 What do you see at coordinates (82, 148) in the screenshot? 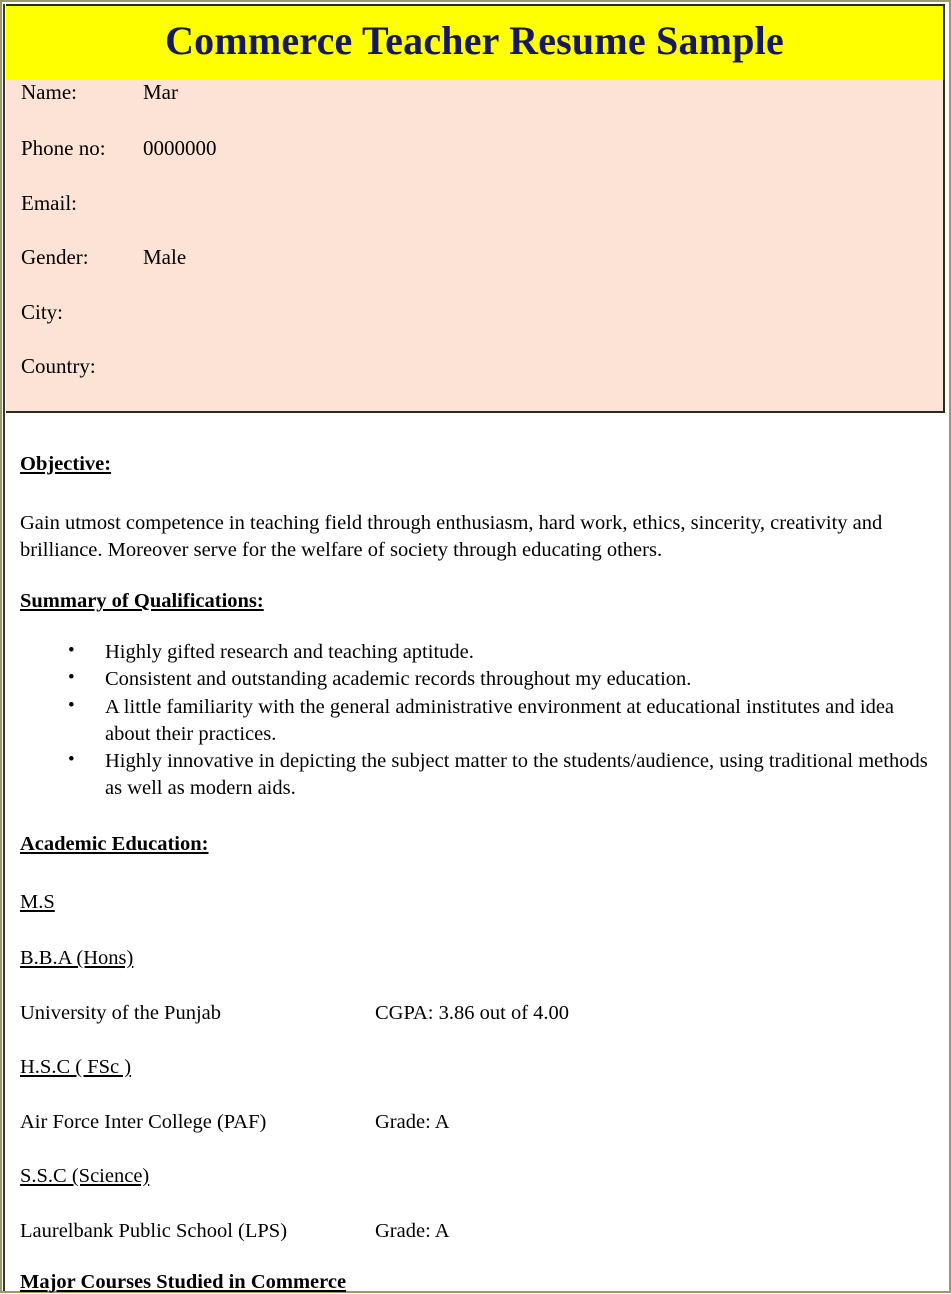
I see `info-label-phone: Phone no:` at bounding box center [82, 148].